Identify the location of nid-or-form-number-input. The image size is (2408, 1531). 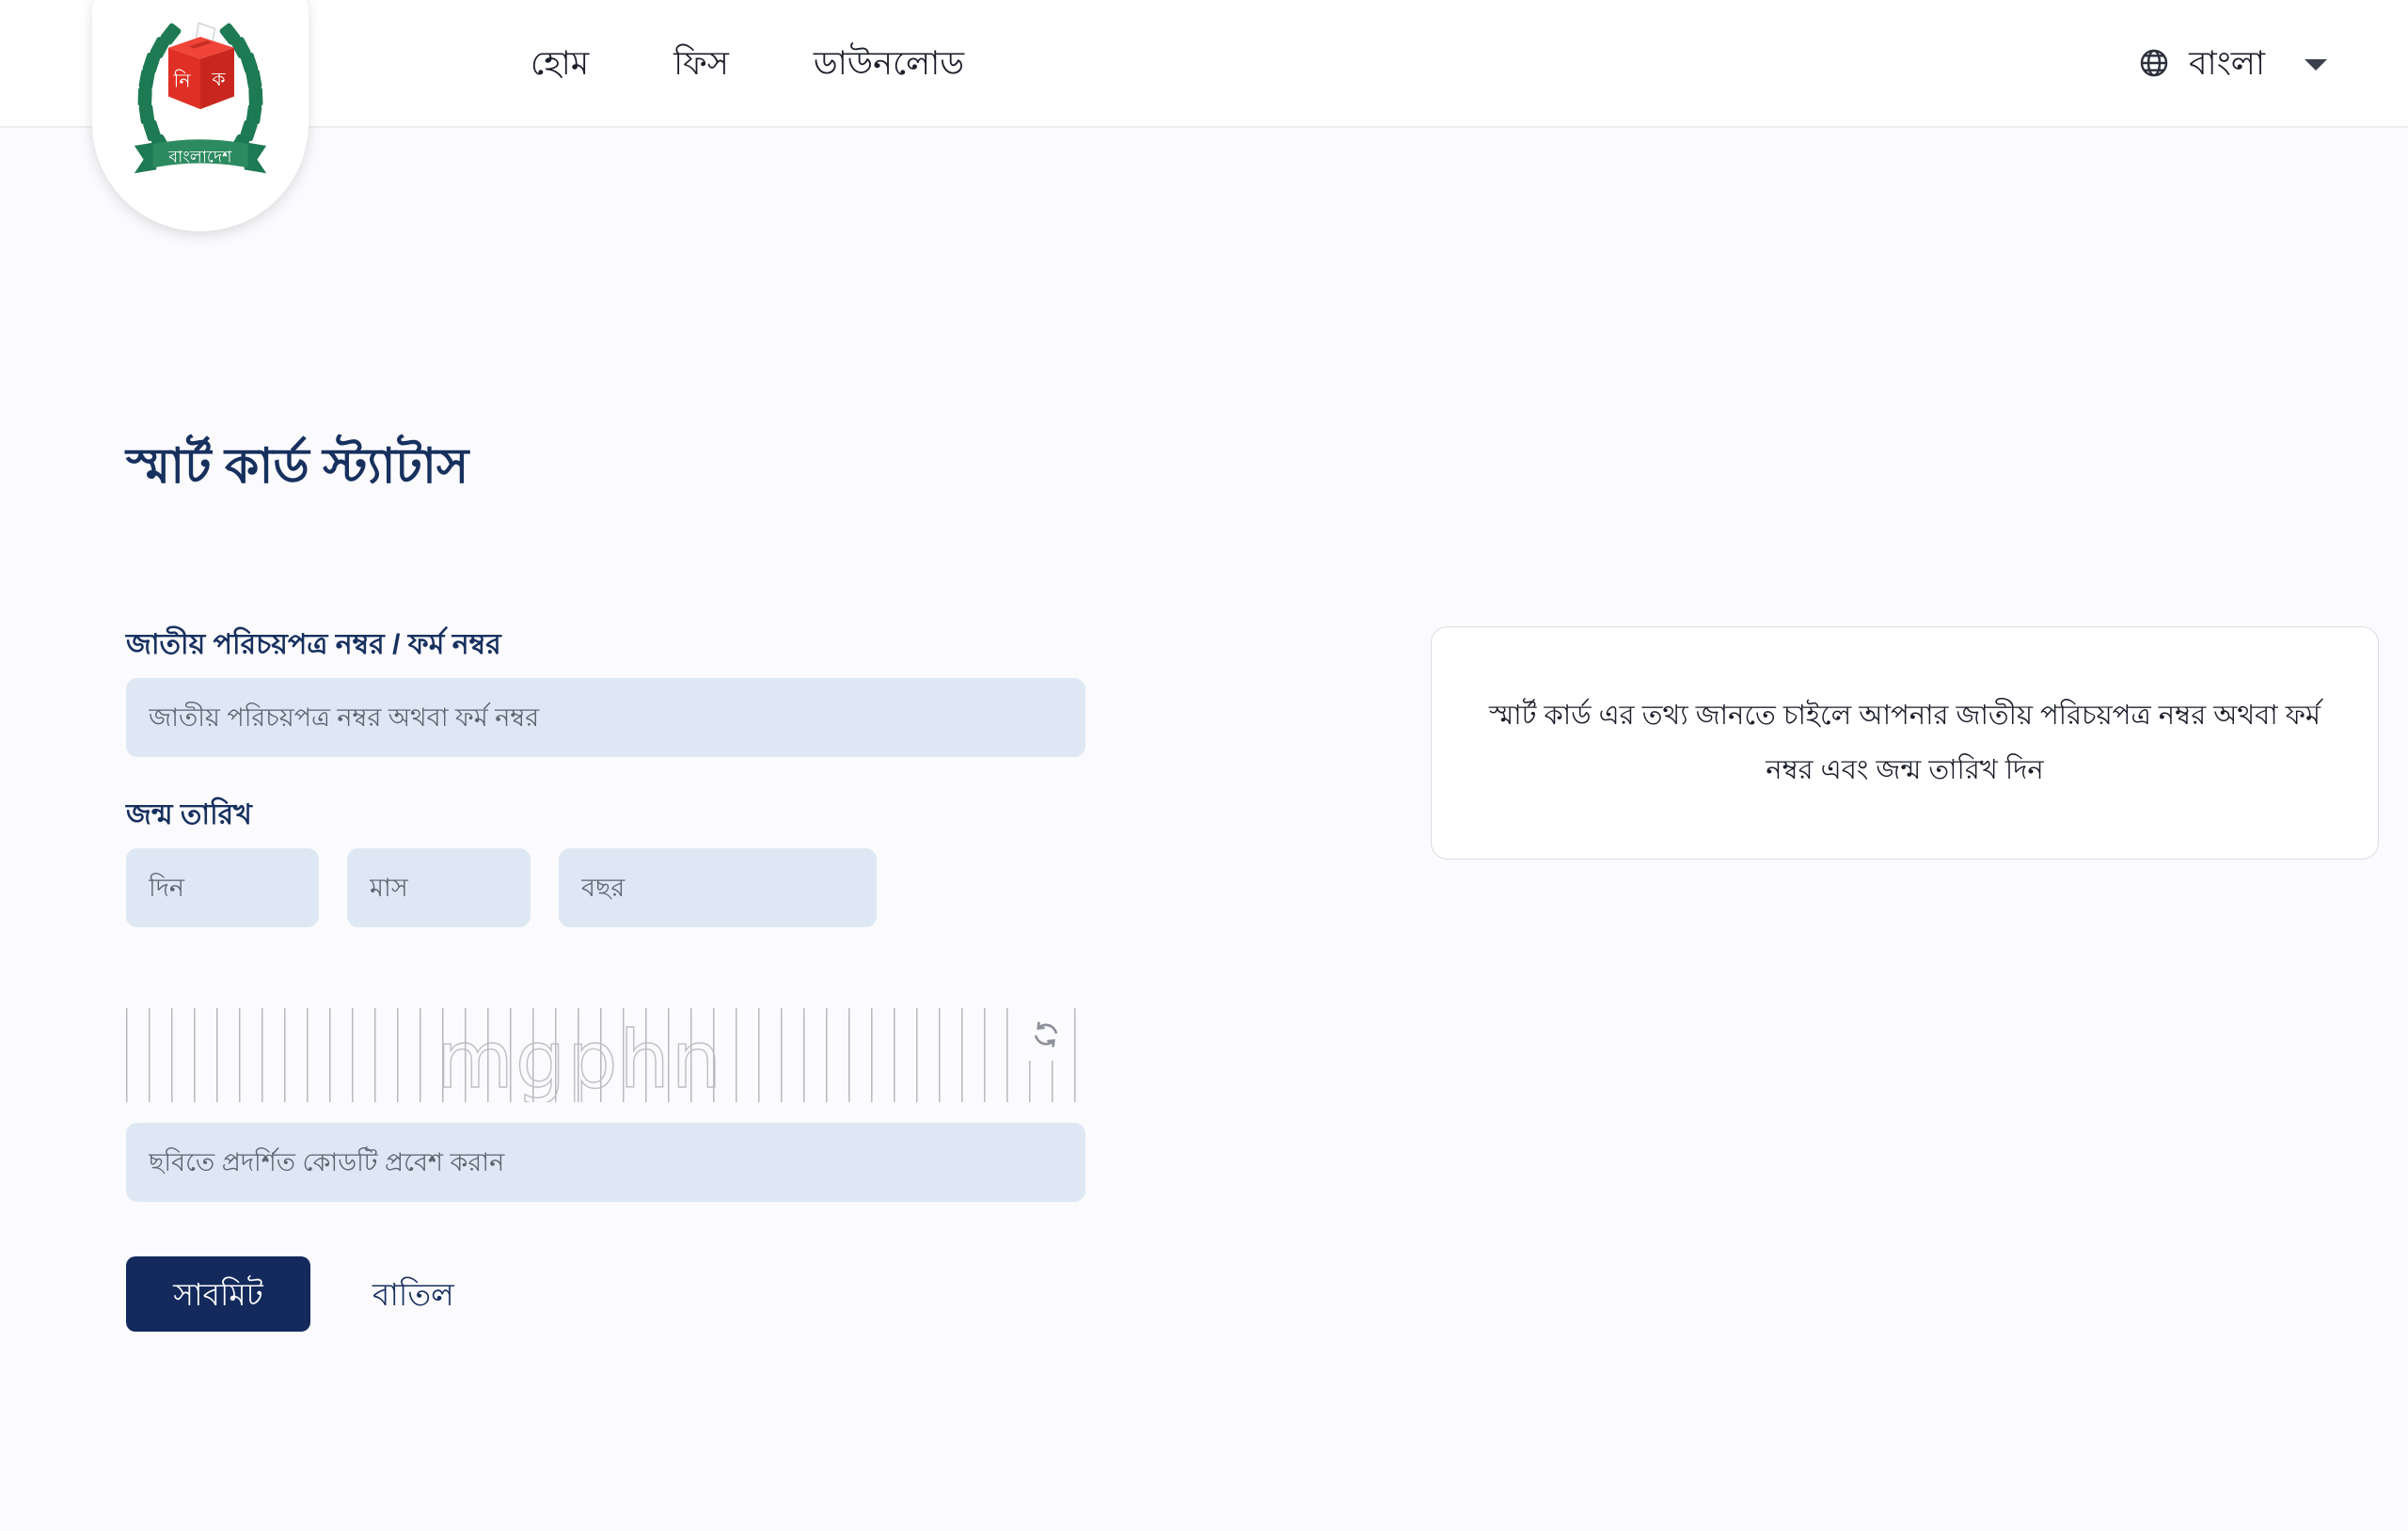
(606, 717).